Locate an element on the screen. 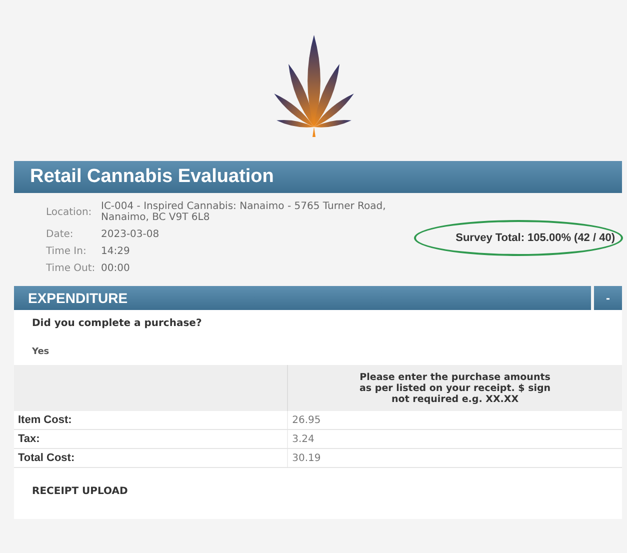 This screenshot has height=553, width=627. table-cell: 30.19 is located at coordinates (455, 458).